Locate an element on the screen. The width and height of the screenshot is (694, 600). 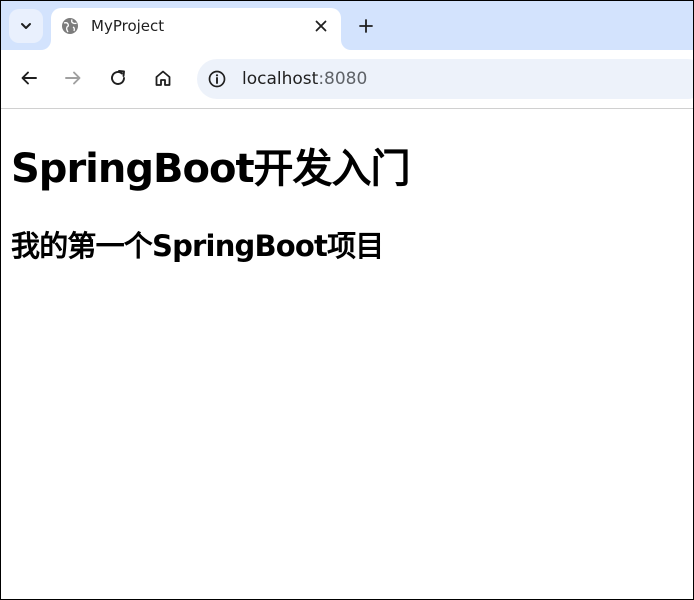
url-port: :8080 is located at coordinates (343, 79).